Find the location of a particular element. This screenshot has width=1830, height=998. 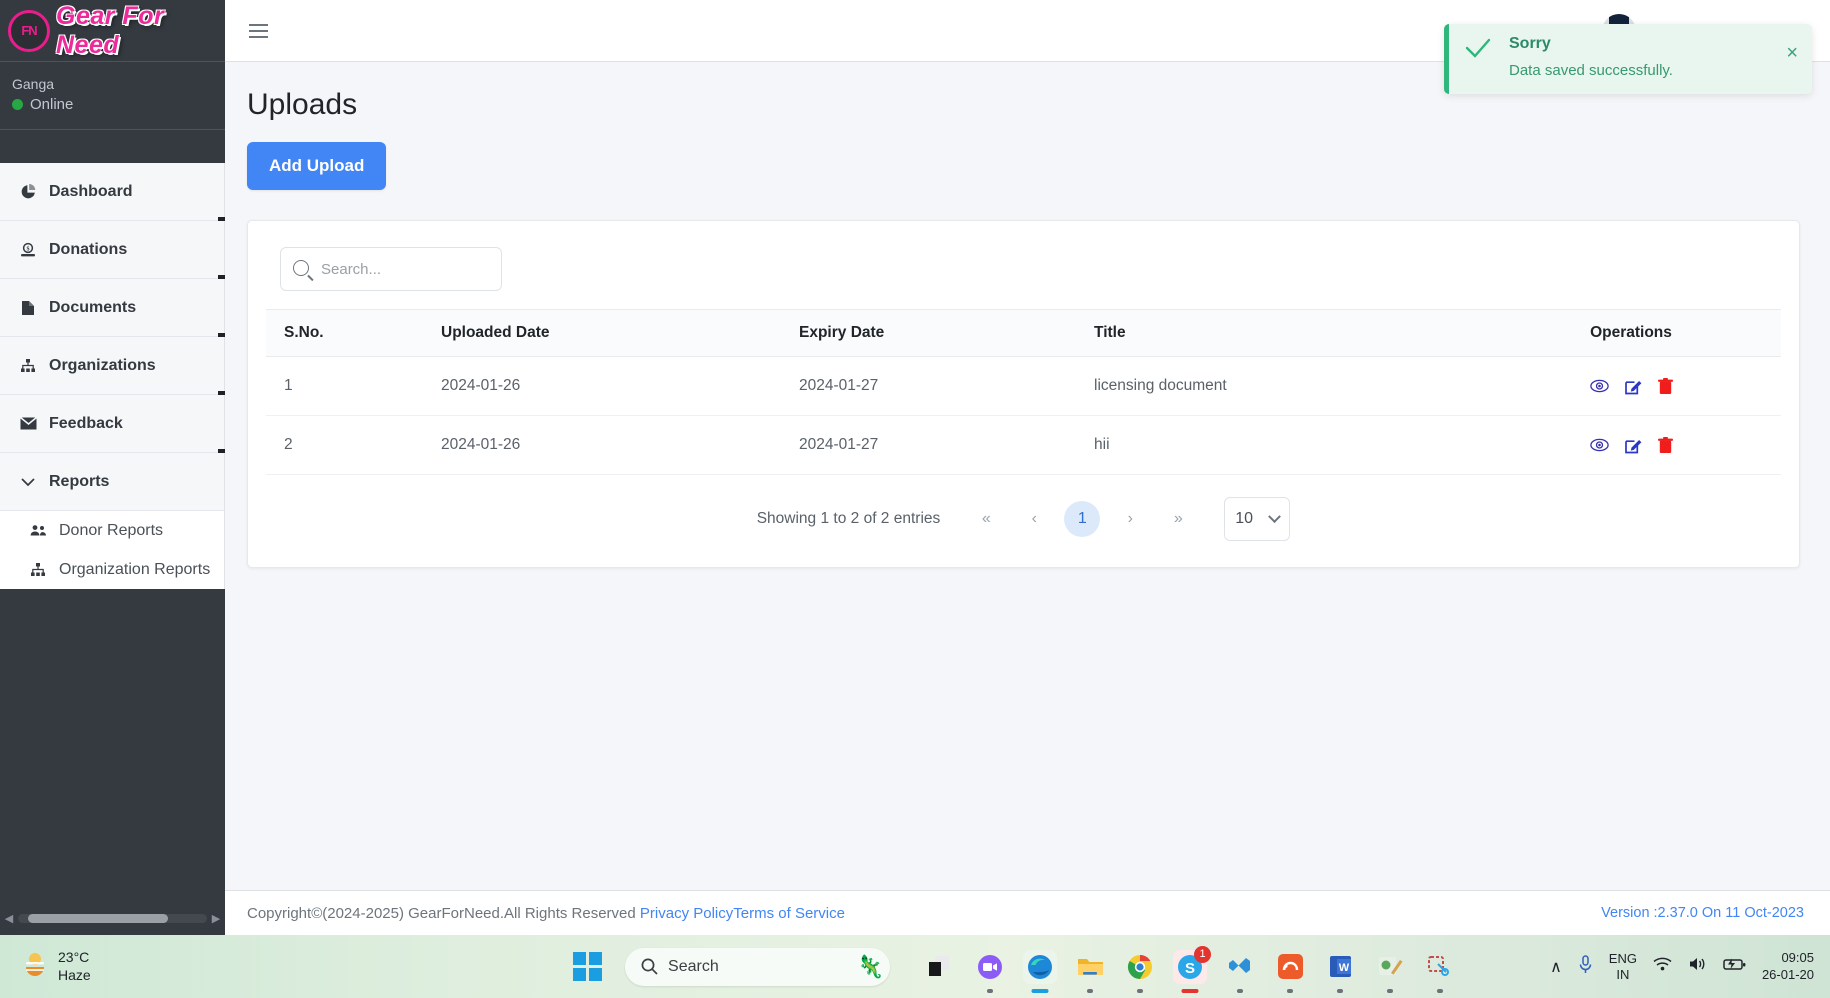

sidebar-item-organizations: Organizations is located at coordinates (112, 367).